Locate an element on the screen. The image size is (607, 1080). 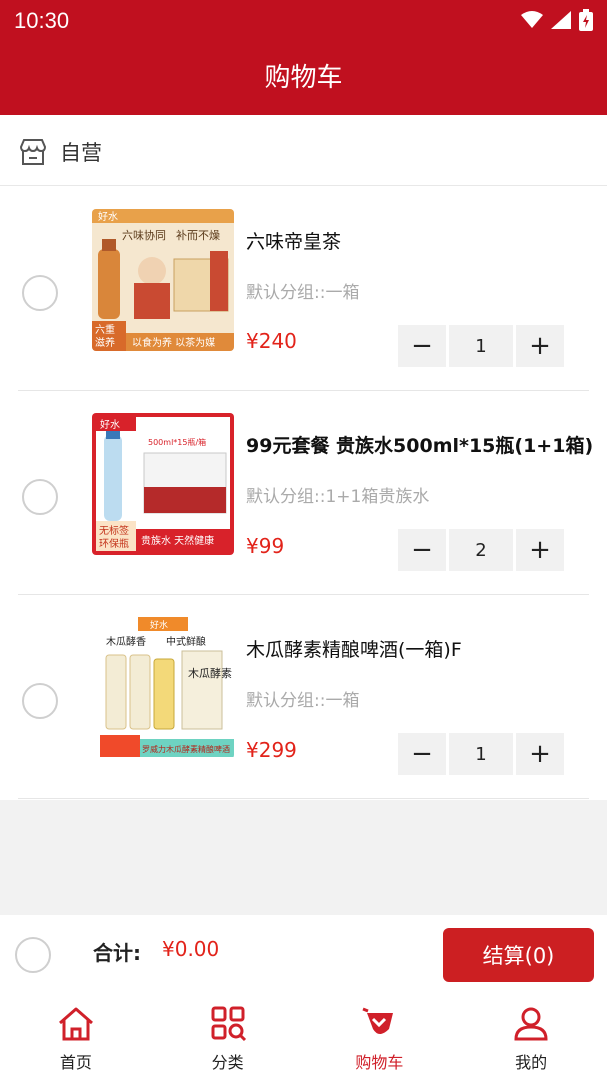
system-icons is located at coordinates (557, 20).